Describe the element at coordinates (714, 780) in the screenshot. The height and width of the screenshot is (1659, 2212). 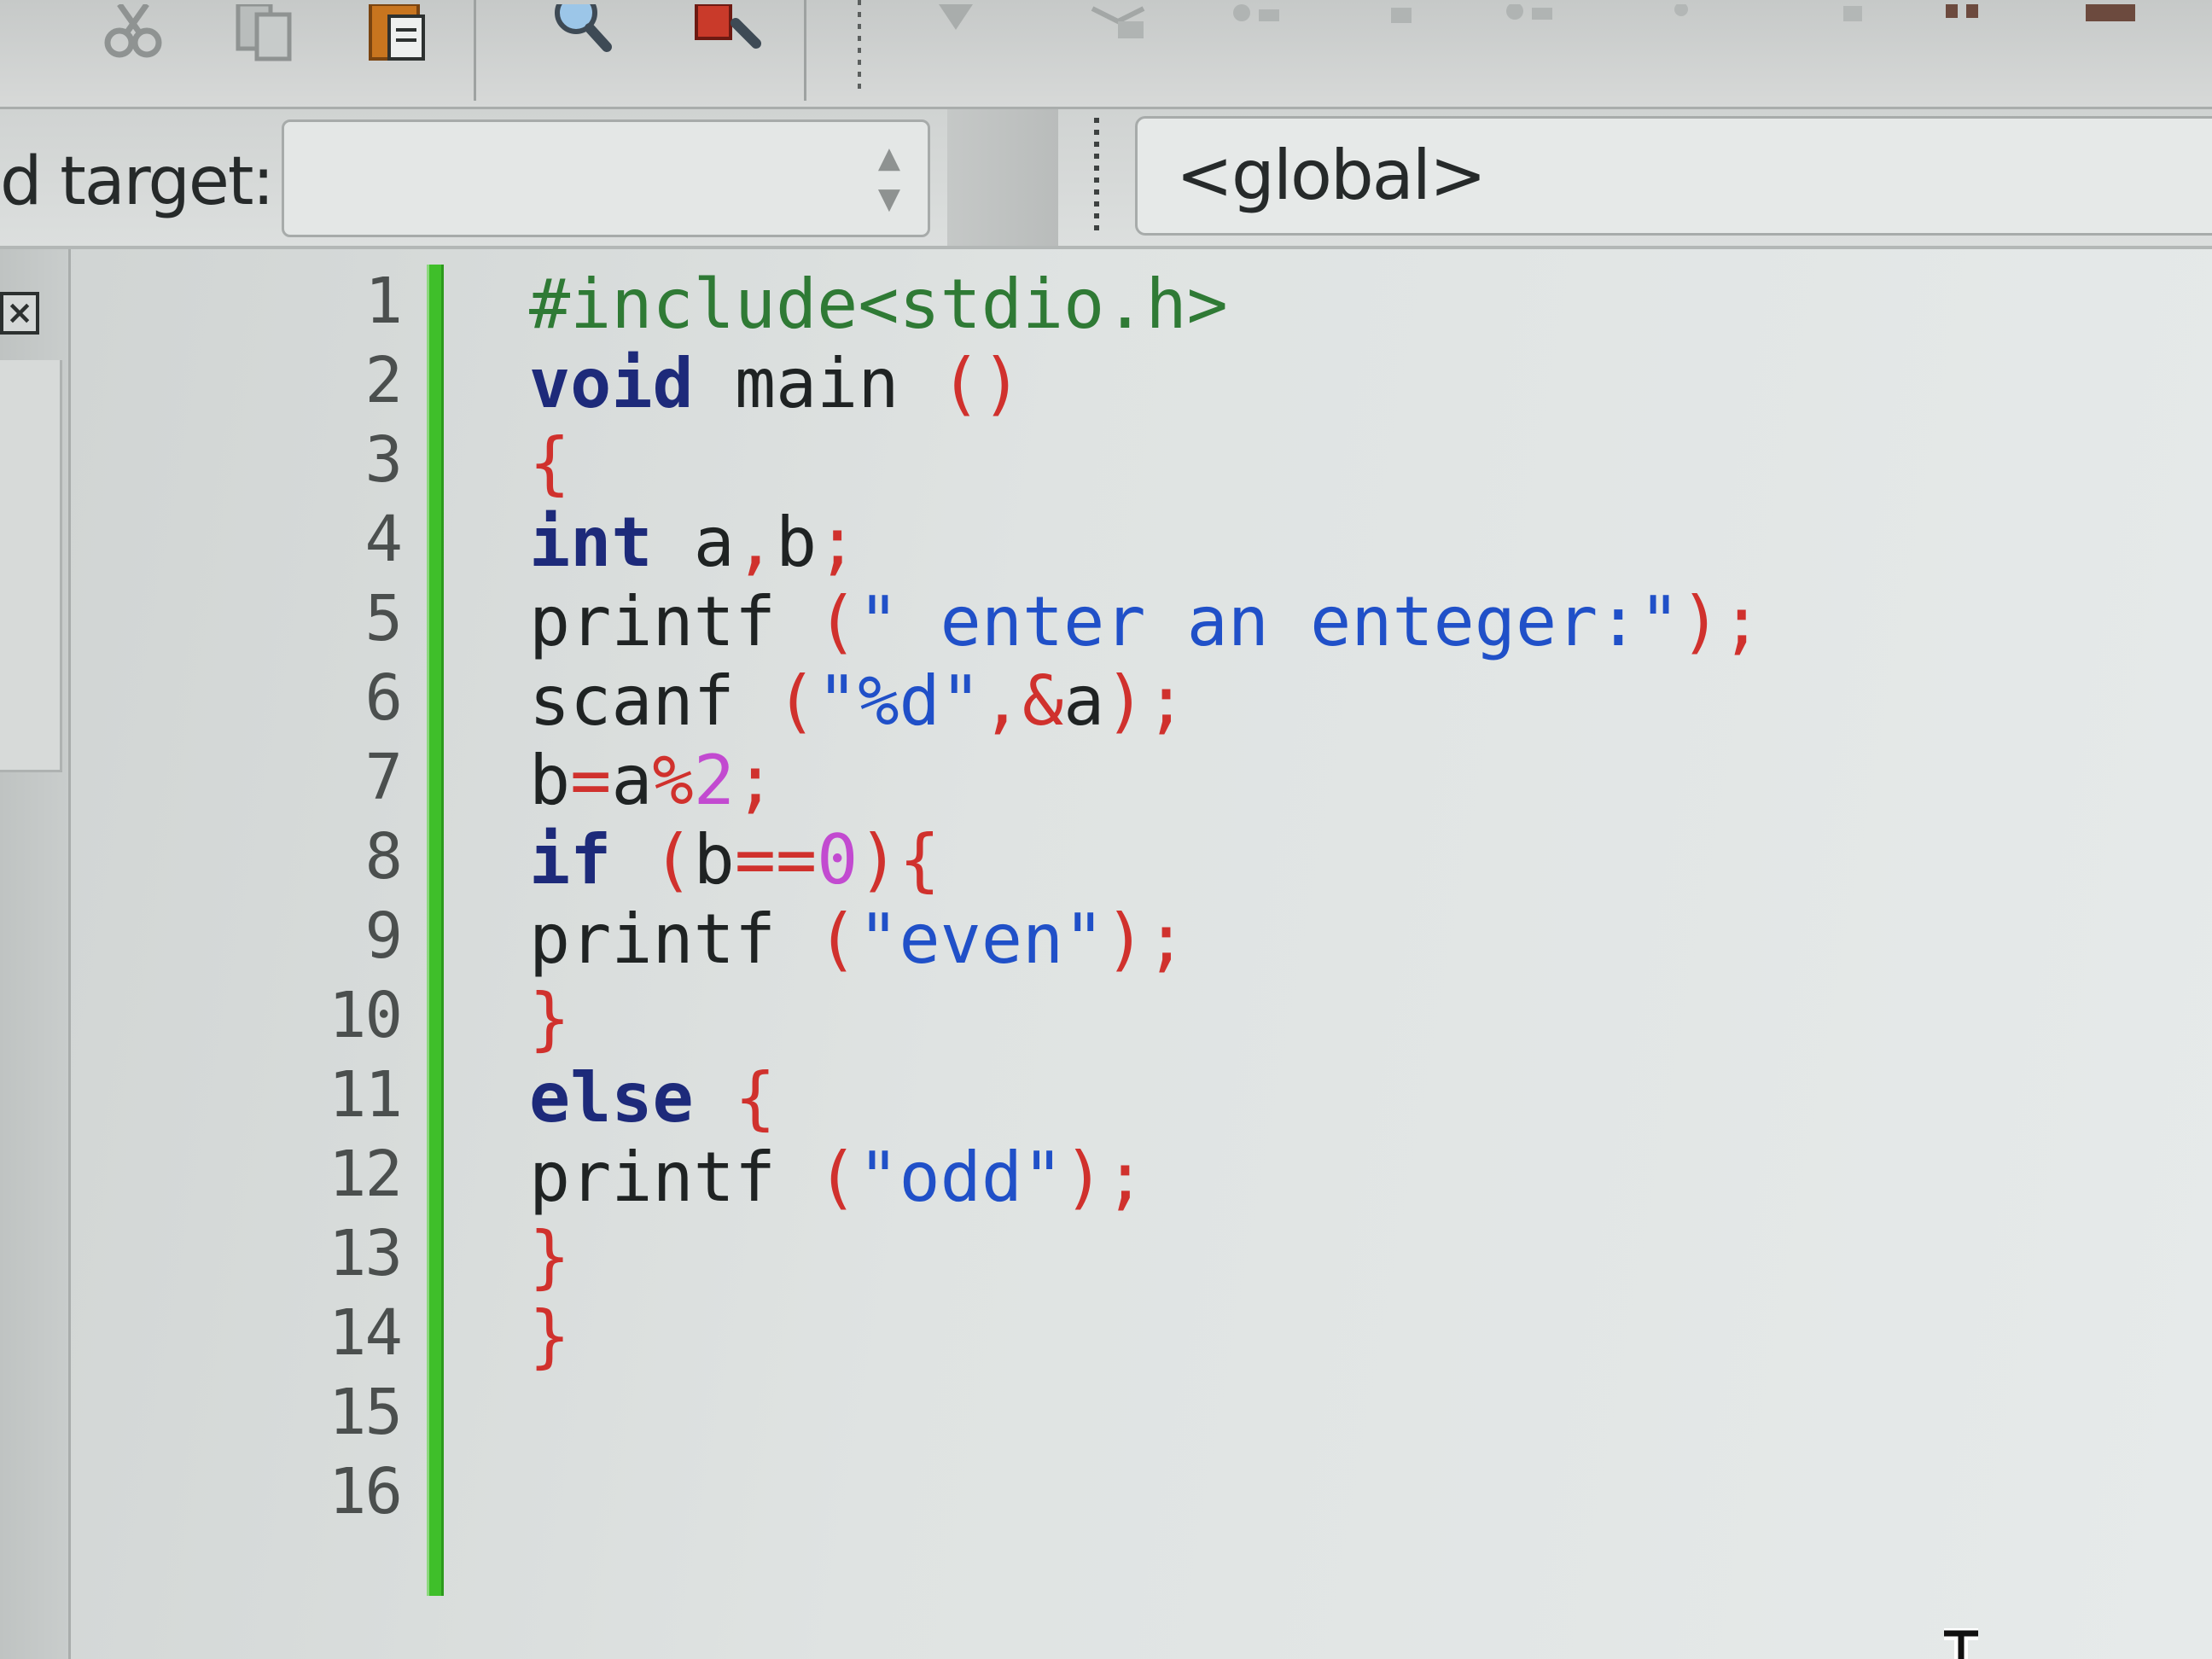
I see `code-token: 2` at that location.